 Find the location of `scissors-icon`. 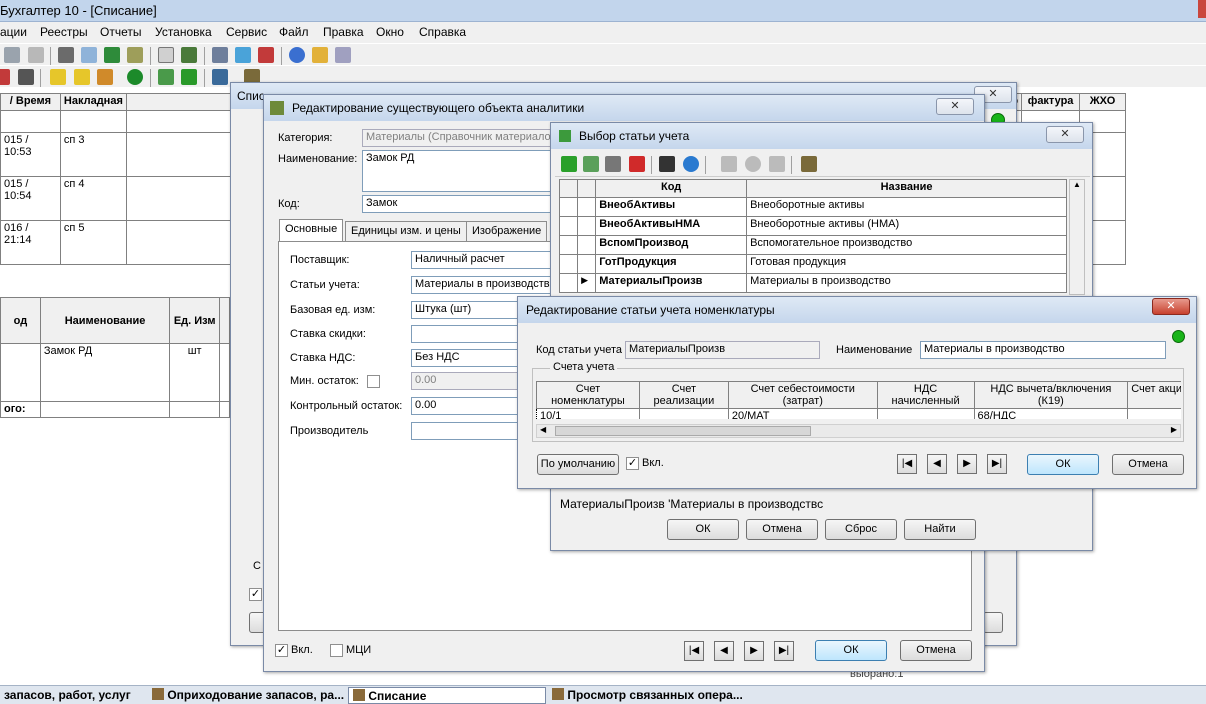

scissors-icon is located at coordinates (36, 55).